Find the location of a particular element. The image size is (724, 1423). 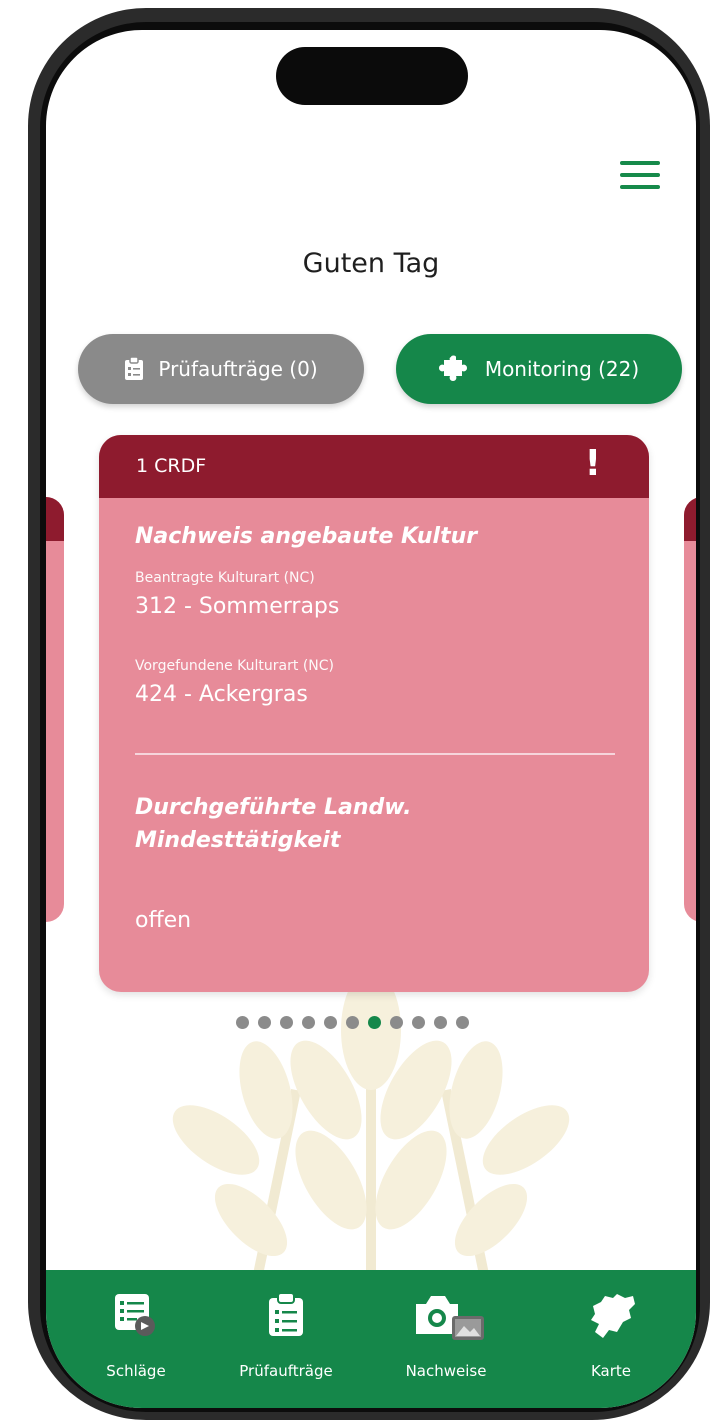

requested-crop-label: Beantragte Kulturart (NC) is located at coordinates (225, 578).